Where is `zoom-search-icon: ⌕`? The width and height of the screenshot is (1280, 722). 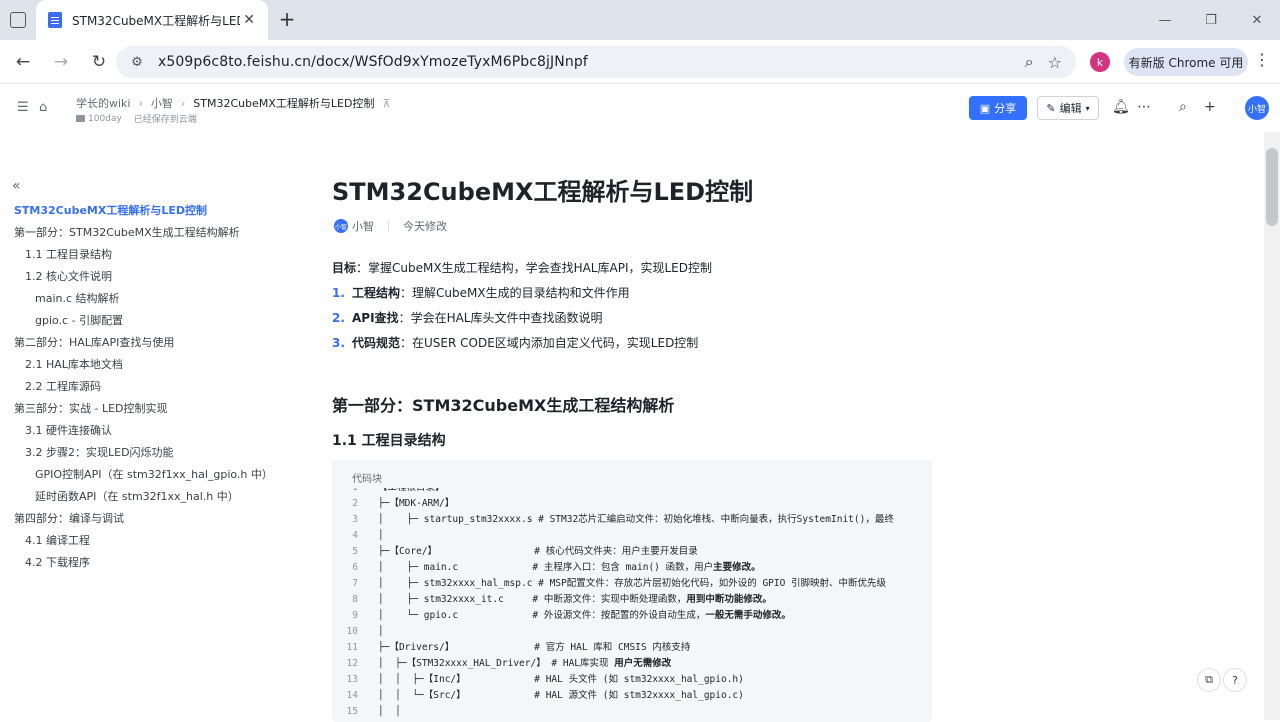 zoom-search-icon: ⌕ is located at coordinates (1029, 62).